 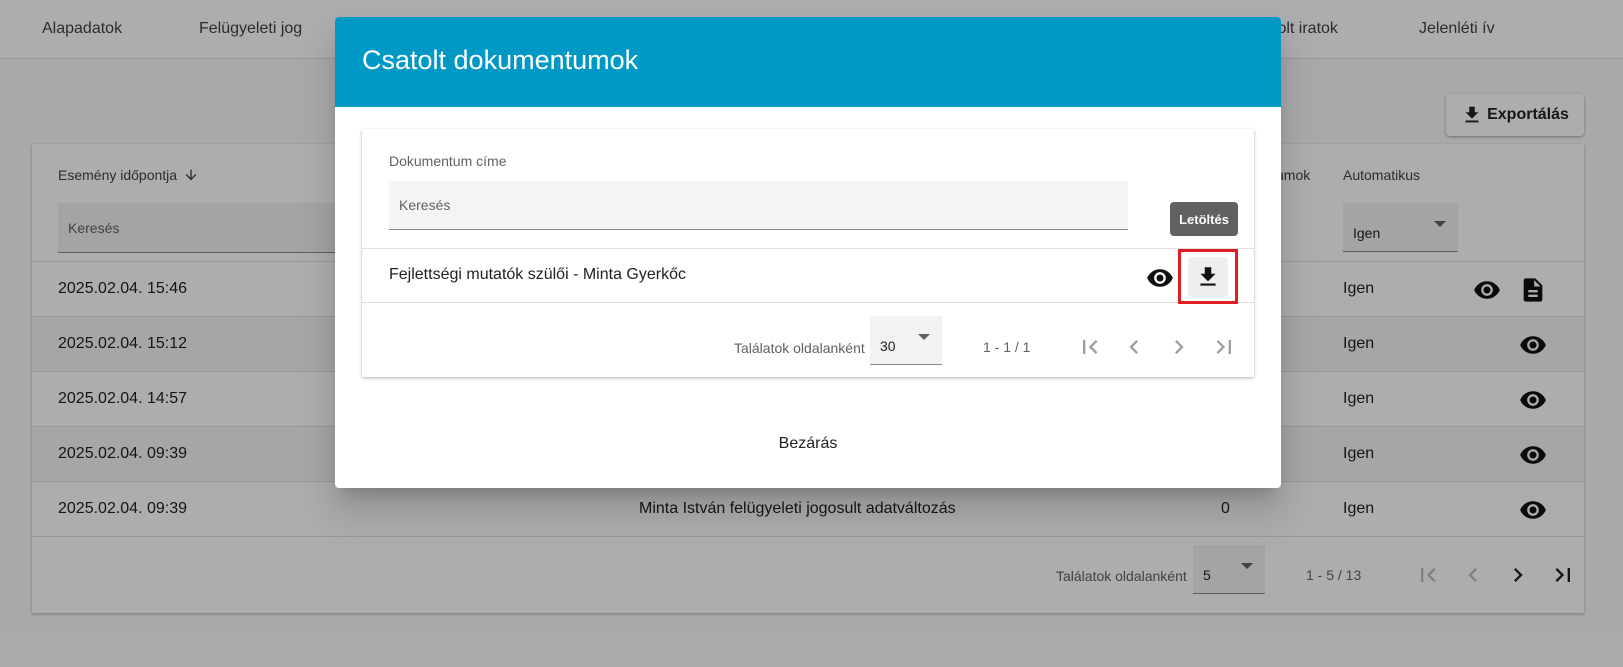 I want to click on dialog-title: Csatolt dokumentumok, so click(x=500, y=60).